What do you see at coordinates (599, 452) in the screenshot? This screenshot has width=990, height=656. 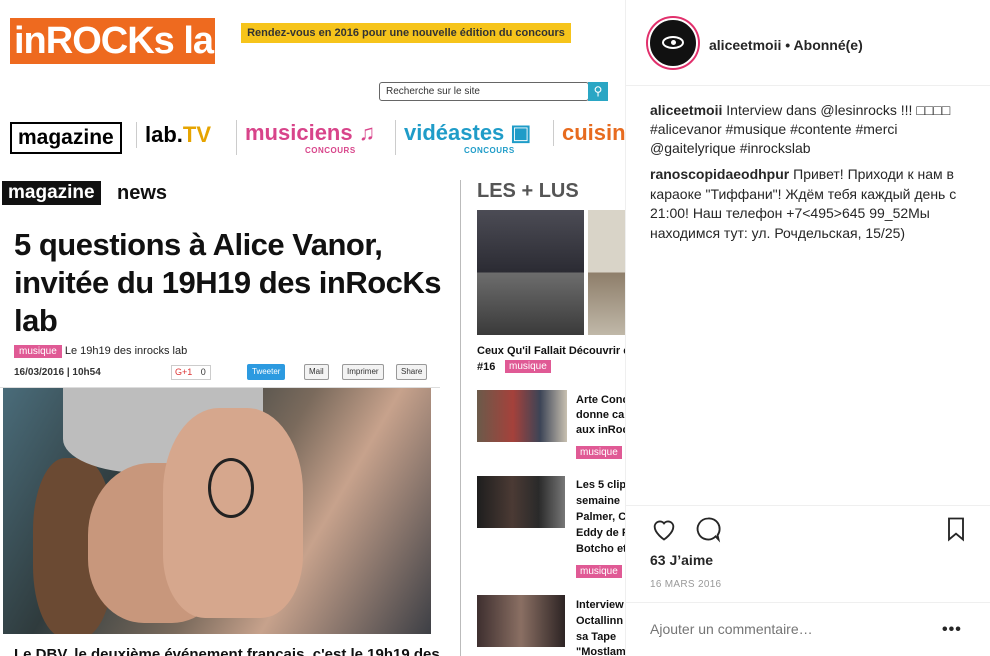 I see `sidebar-item-2-tag: musique` at bounding box center [599, 452].